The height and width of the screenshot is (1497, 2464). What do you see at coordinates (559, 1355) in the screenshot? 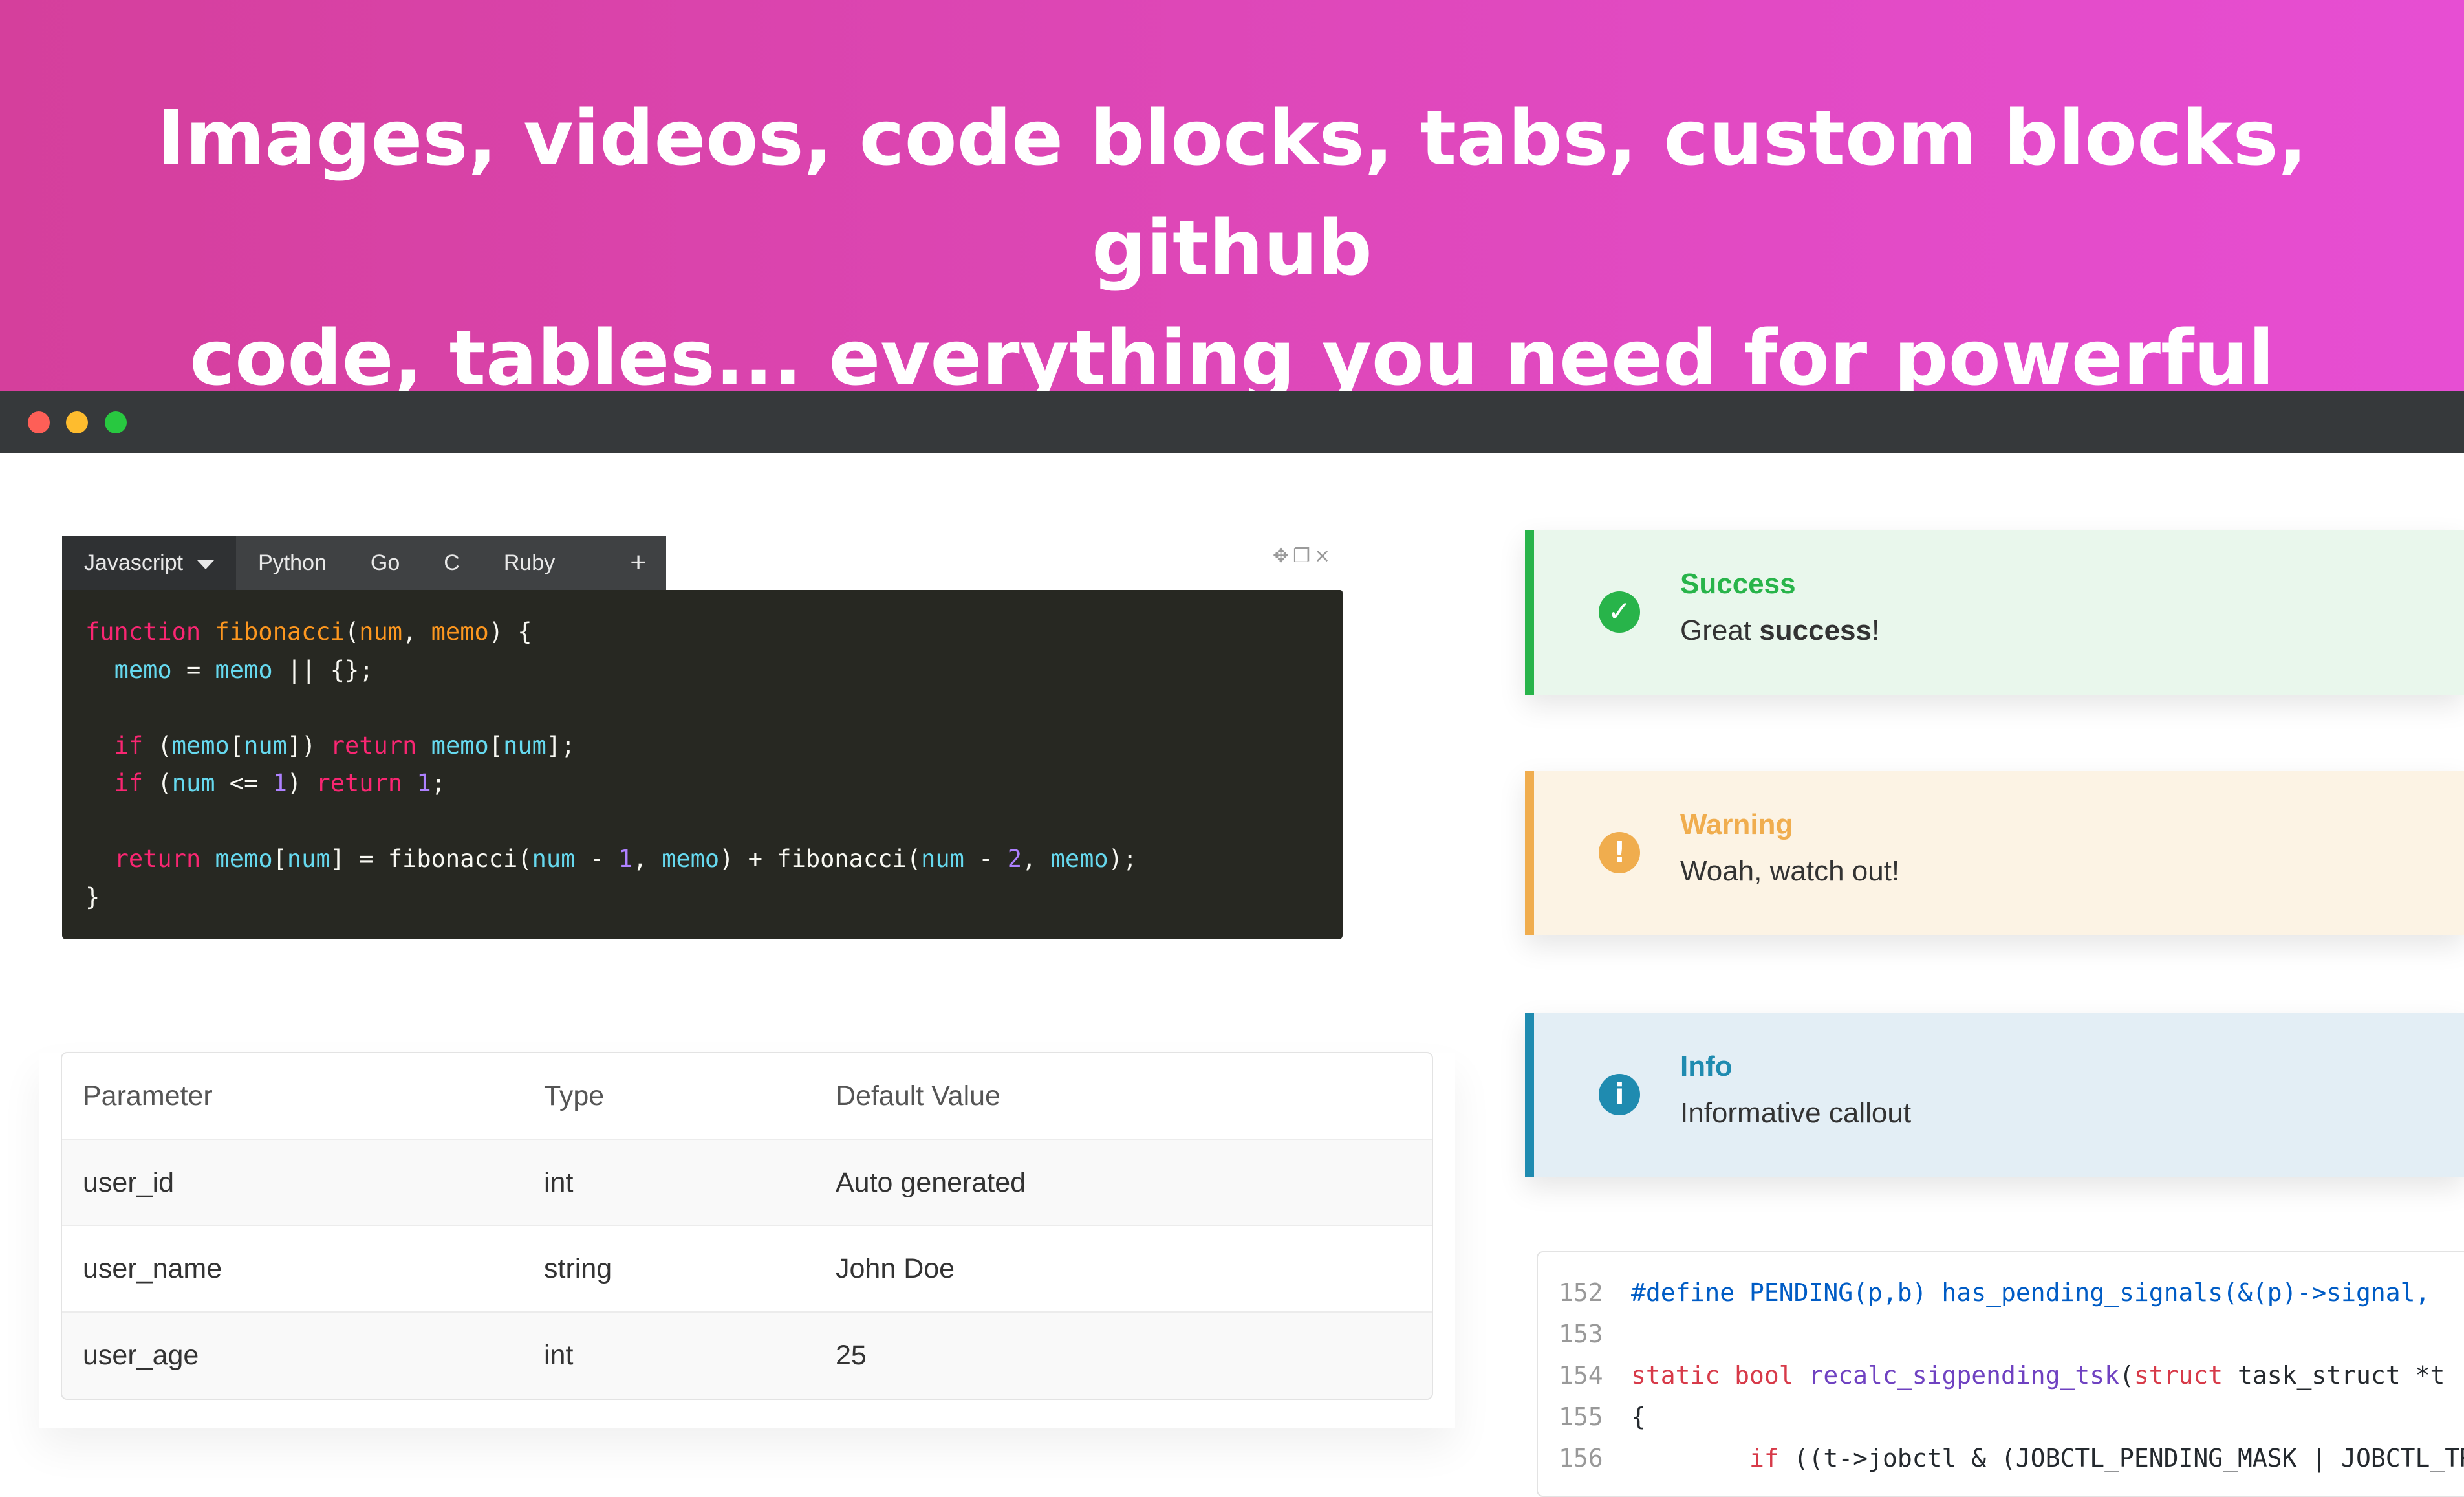
I see `table-cell: int` at bounding box center [559, 1355].